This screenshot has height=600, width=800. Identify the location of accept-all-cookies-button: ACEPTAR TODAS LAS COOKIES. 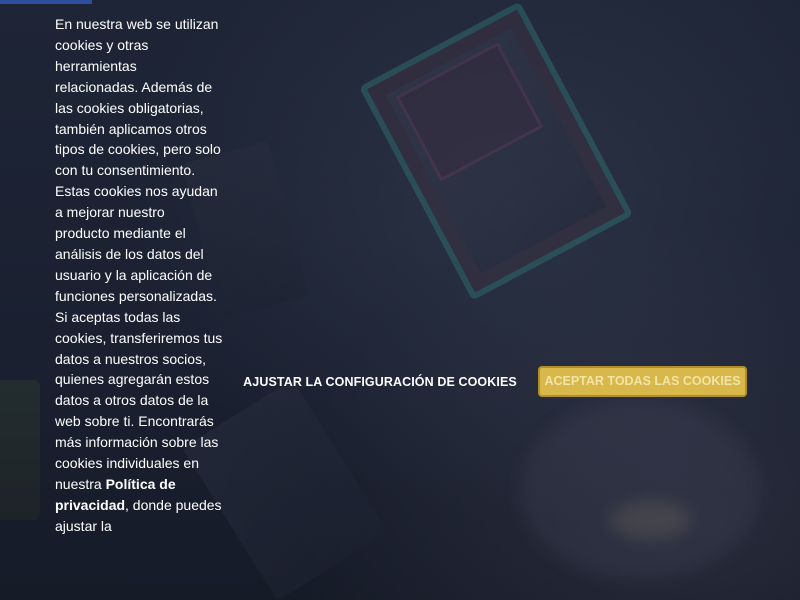
(642, 381).